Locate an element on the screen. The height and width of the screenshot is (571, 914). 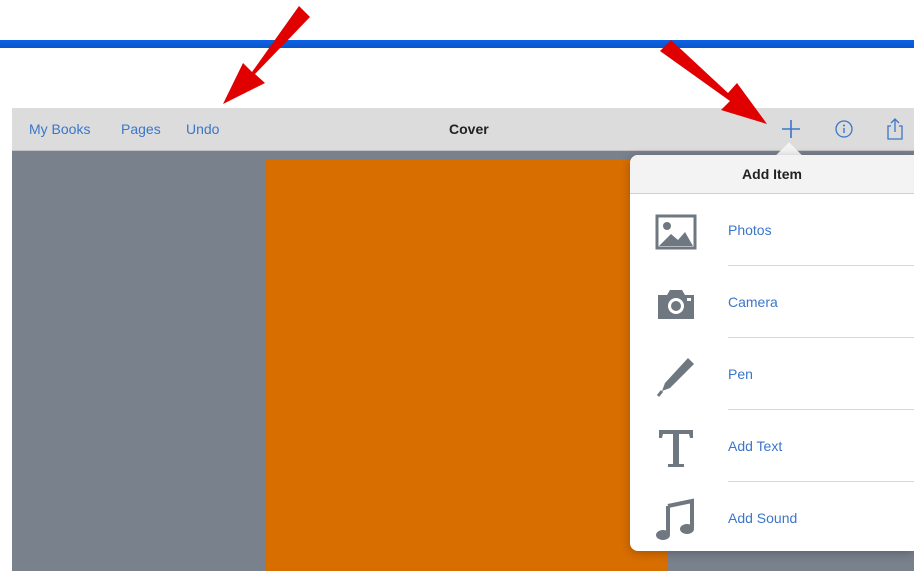
share-icon is located at coordinates (895, 129).